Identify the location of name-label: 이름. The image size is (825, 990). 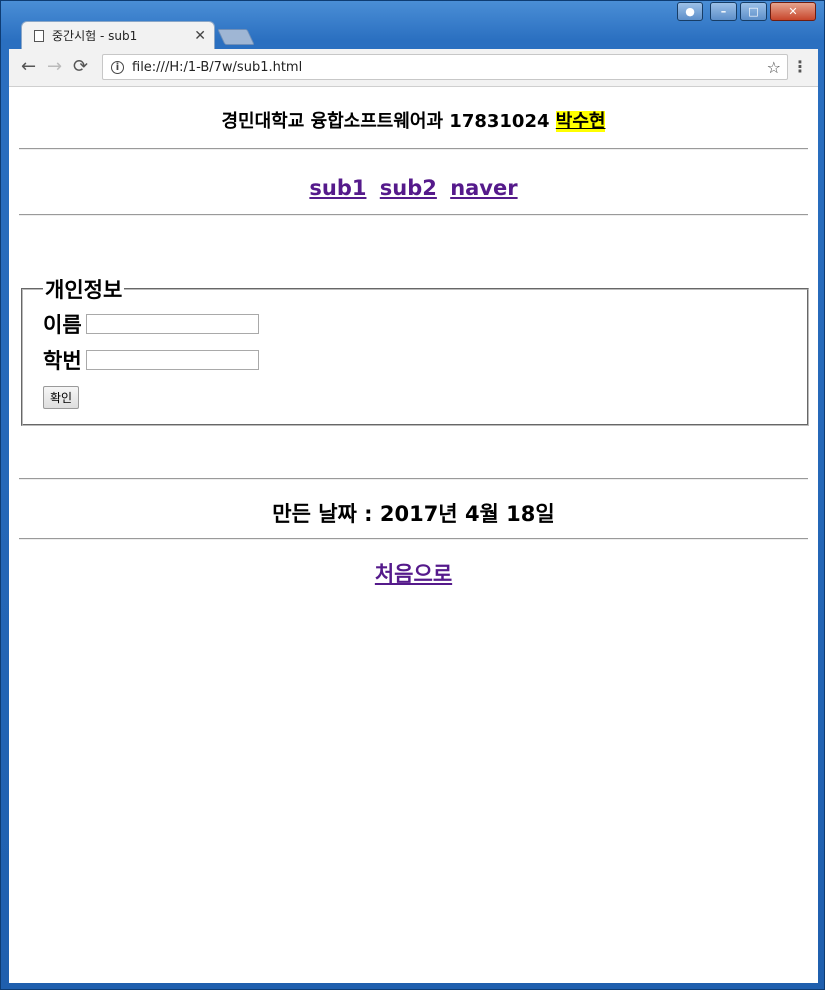
(62, 325).